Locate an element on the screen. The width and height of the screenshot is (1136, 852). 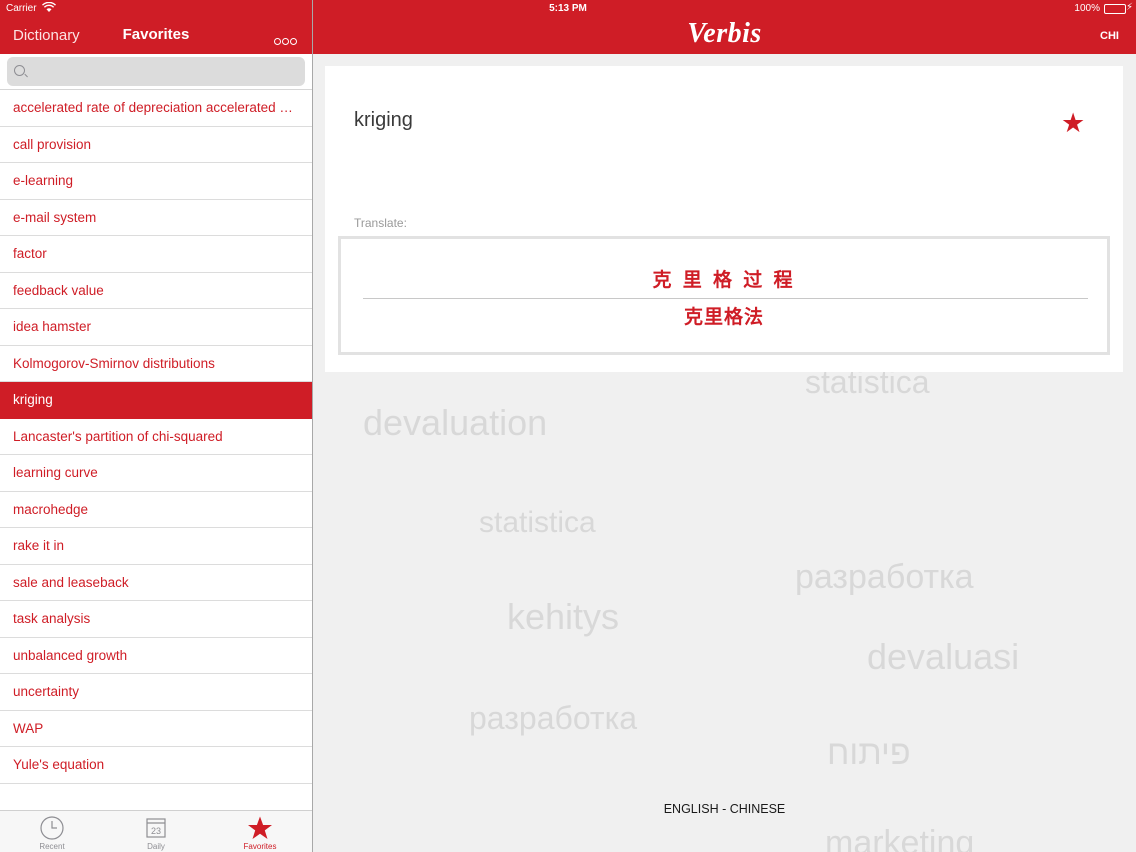
tab-daily-label: Daily is located at coordinates (156, 846).